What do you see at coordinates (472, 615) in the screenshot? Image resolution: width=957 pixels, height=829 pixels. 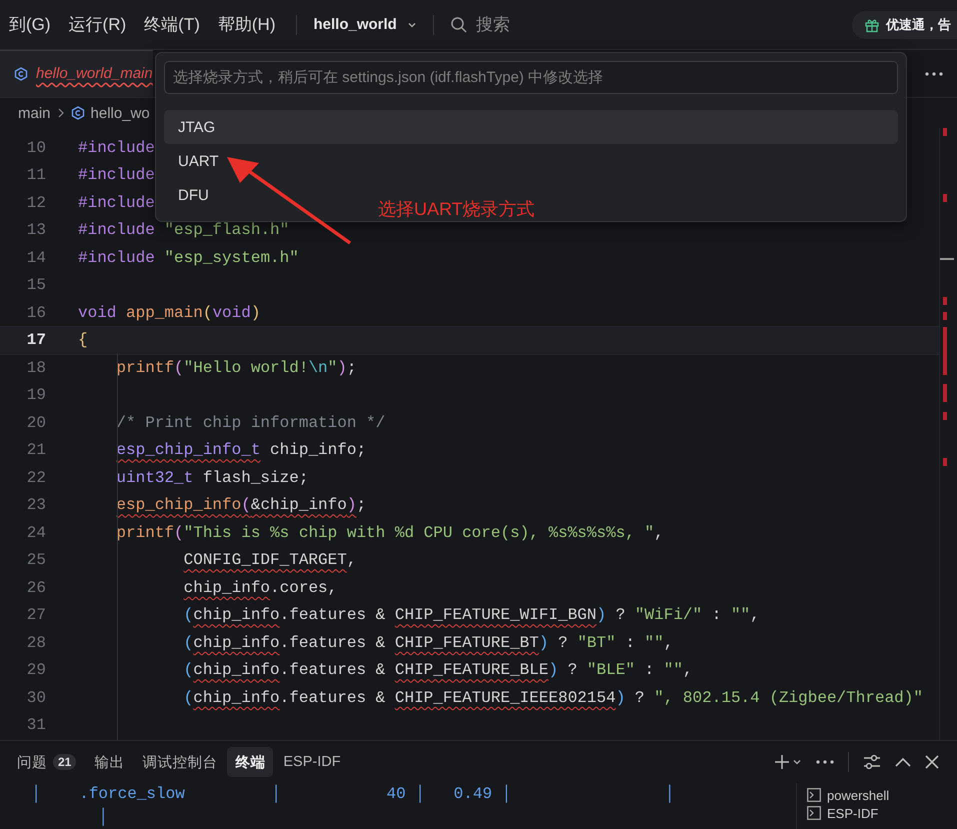 I see `code-line: (chip_info.features & CHIP_FEATURE_WIFI_BGN) ? "WiFi/" : "",` at bounding box center [472, 615].